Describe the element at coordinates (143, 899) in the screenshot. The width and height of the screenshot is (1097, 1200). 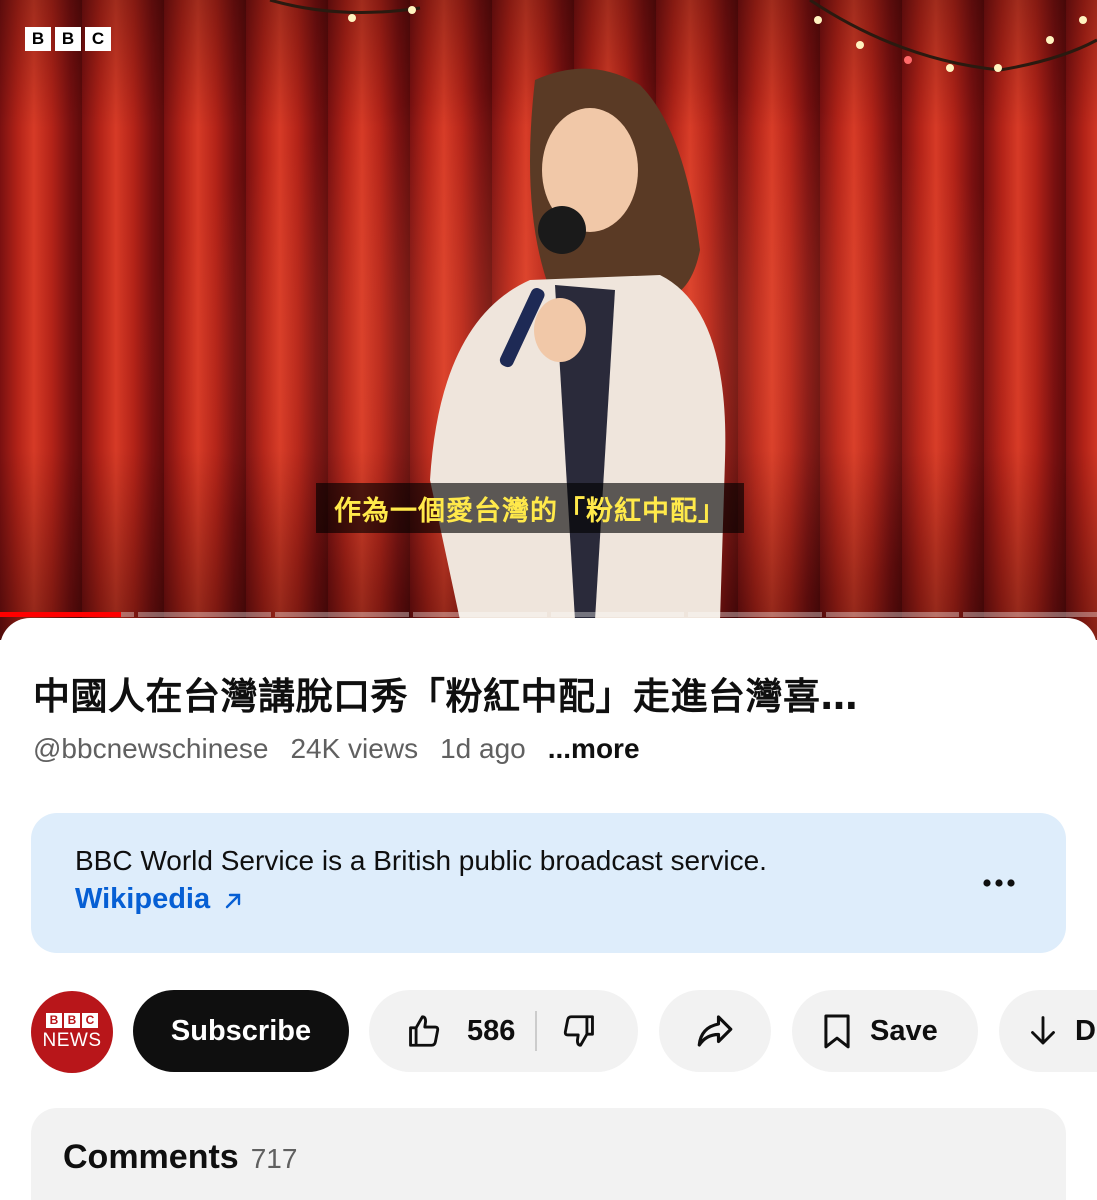
I see `wikipedia-link-label: Wikipedia` at that location.